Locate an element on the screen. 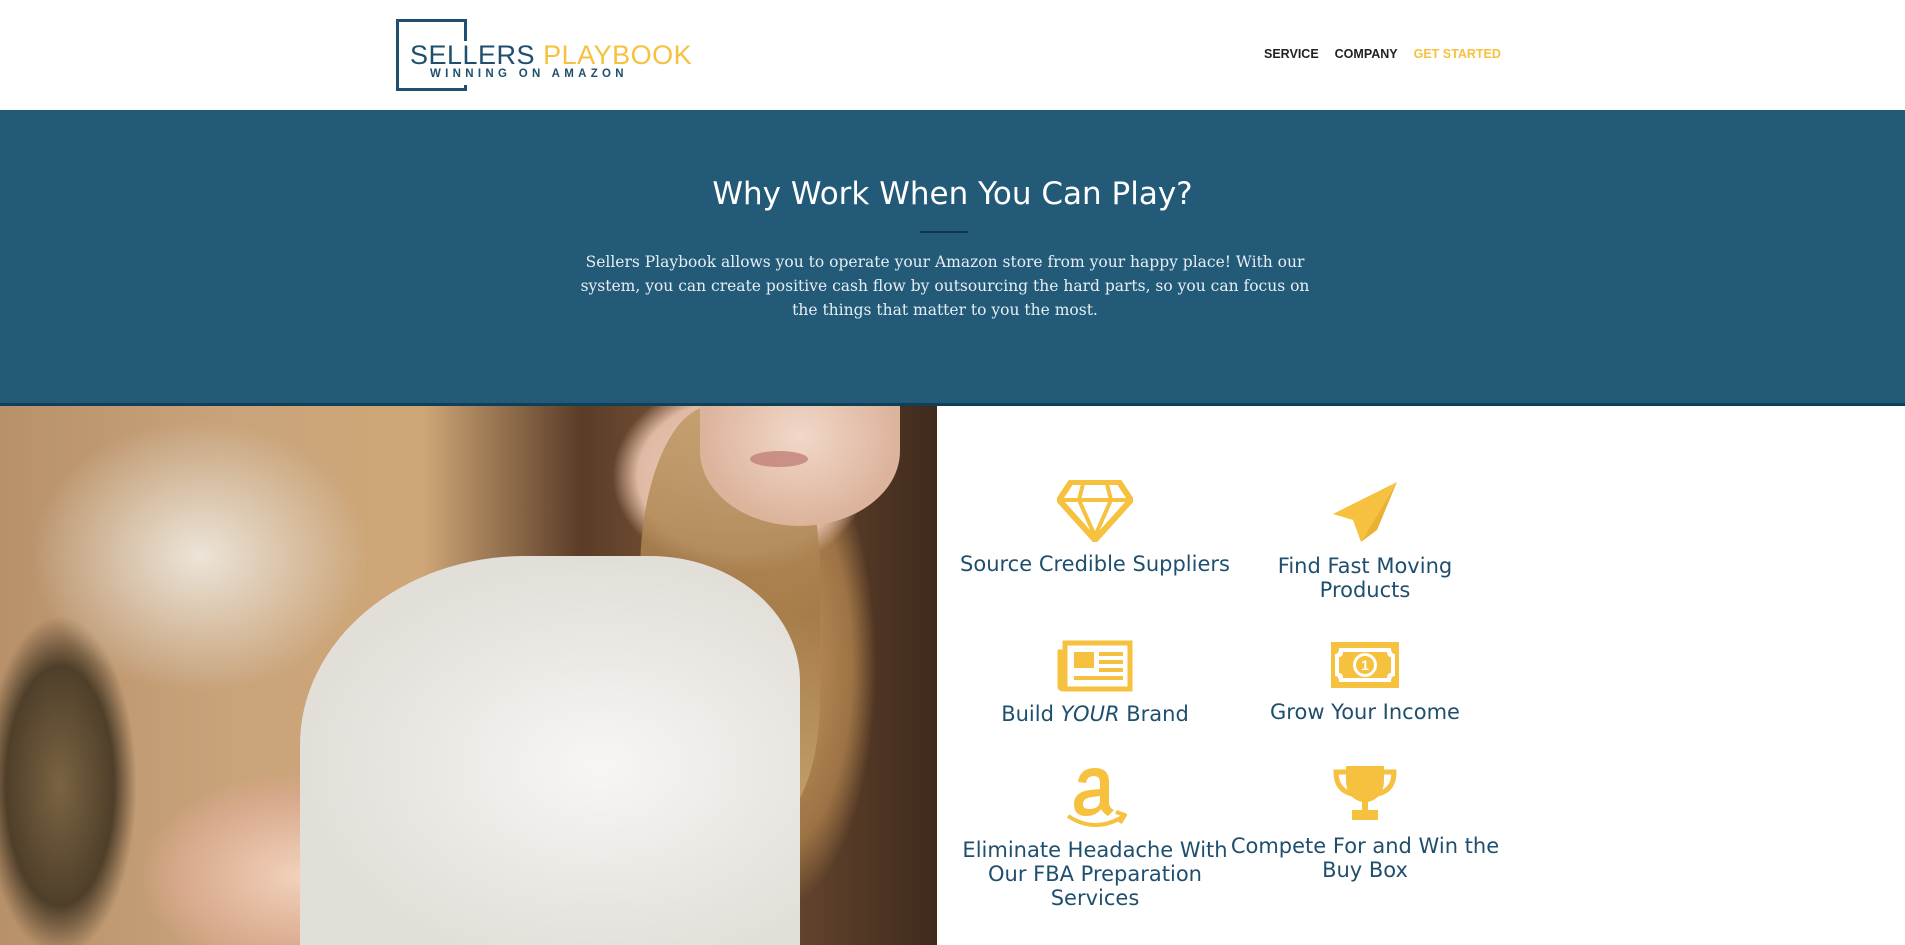  main-nav: SERVICE COMPANY GET STARTED is located at coordinates (1382, 54).